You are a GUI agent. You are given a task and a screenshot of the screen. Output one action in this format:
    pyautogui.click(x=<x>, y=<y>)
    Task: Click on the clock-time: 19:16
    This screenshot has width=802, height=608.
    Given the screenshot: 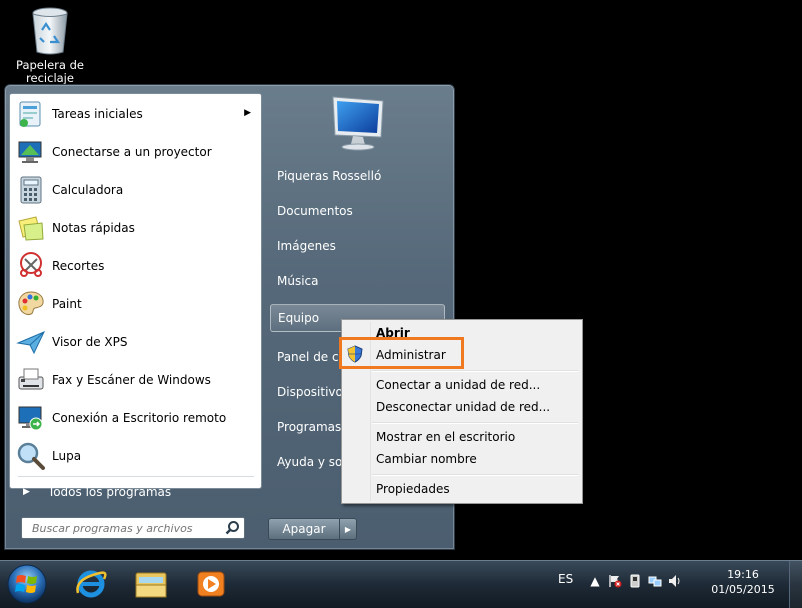 What is the action you would take?
    pyautogui.click(x=743, y=574)
    